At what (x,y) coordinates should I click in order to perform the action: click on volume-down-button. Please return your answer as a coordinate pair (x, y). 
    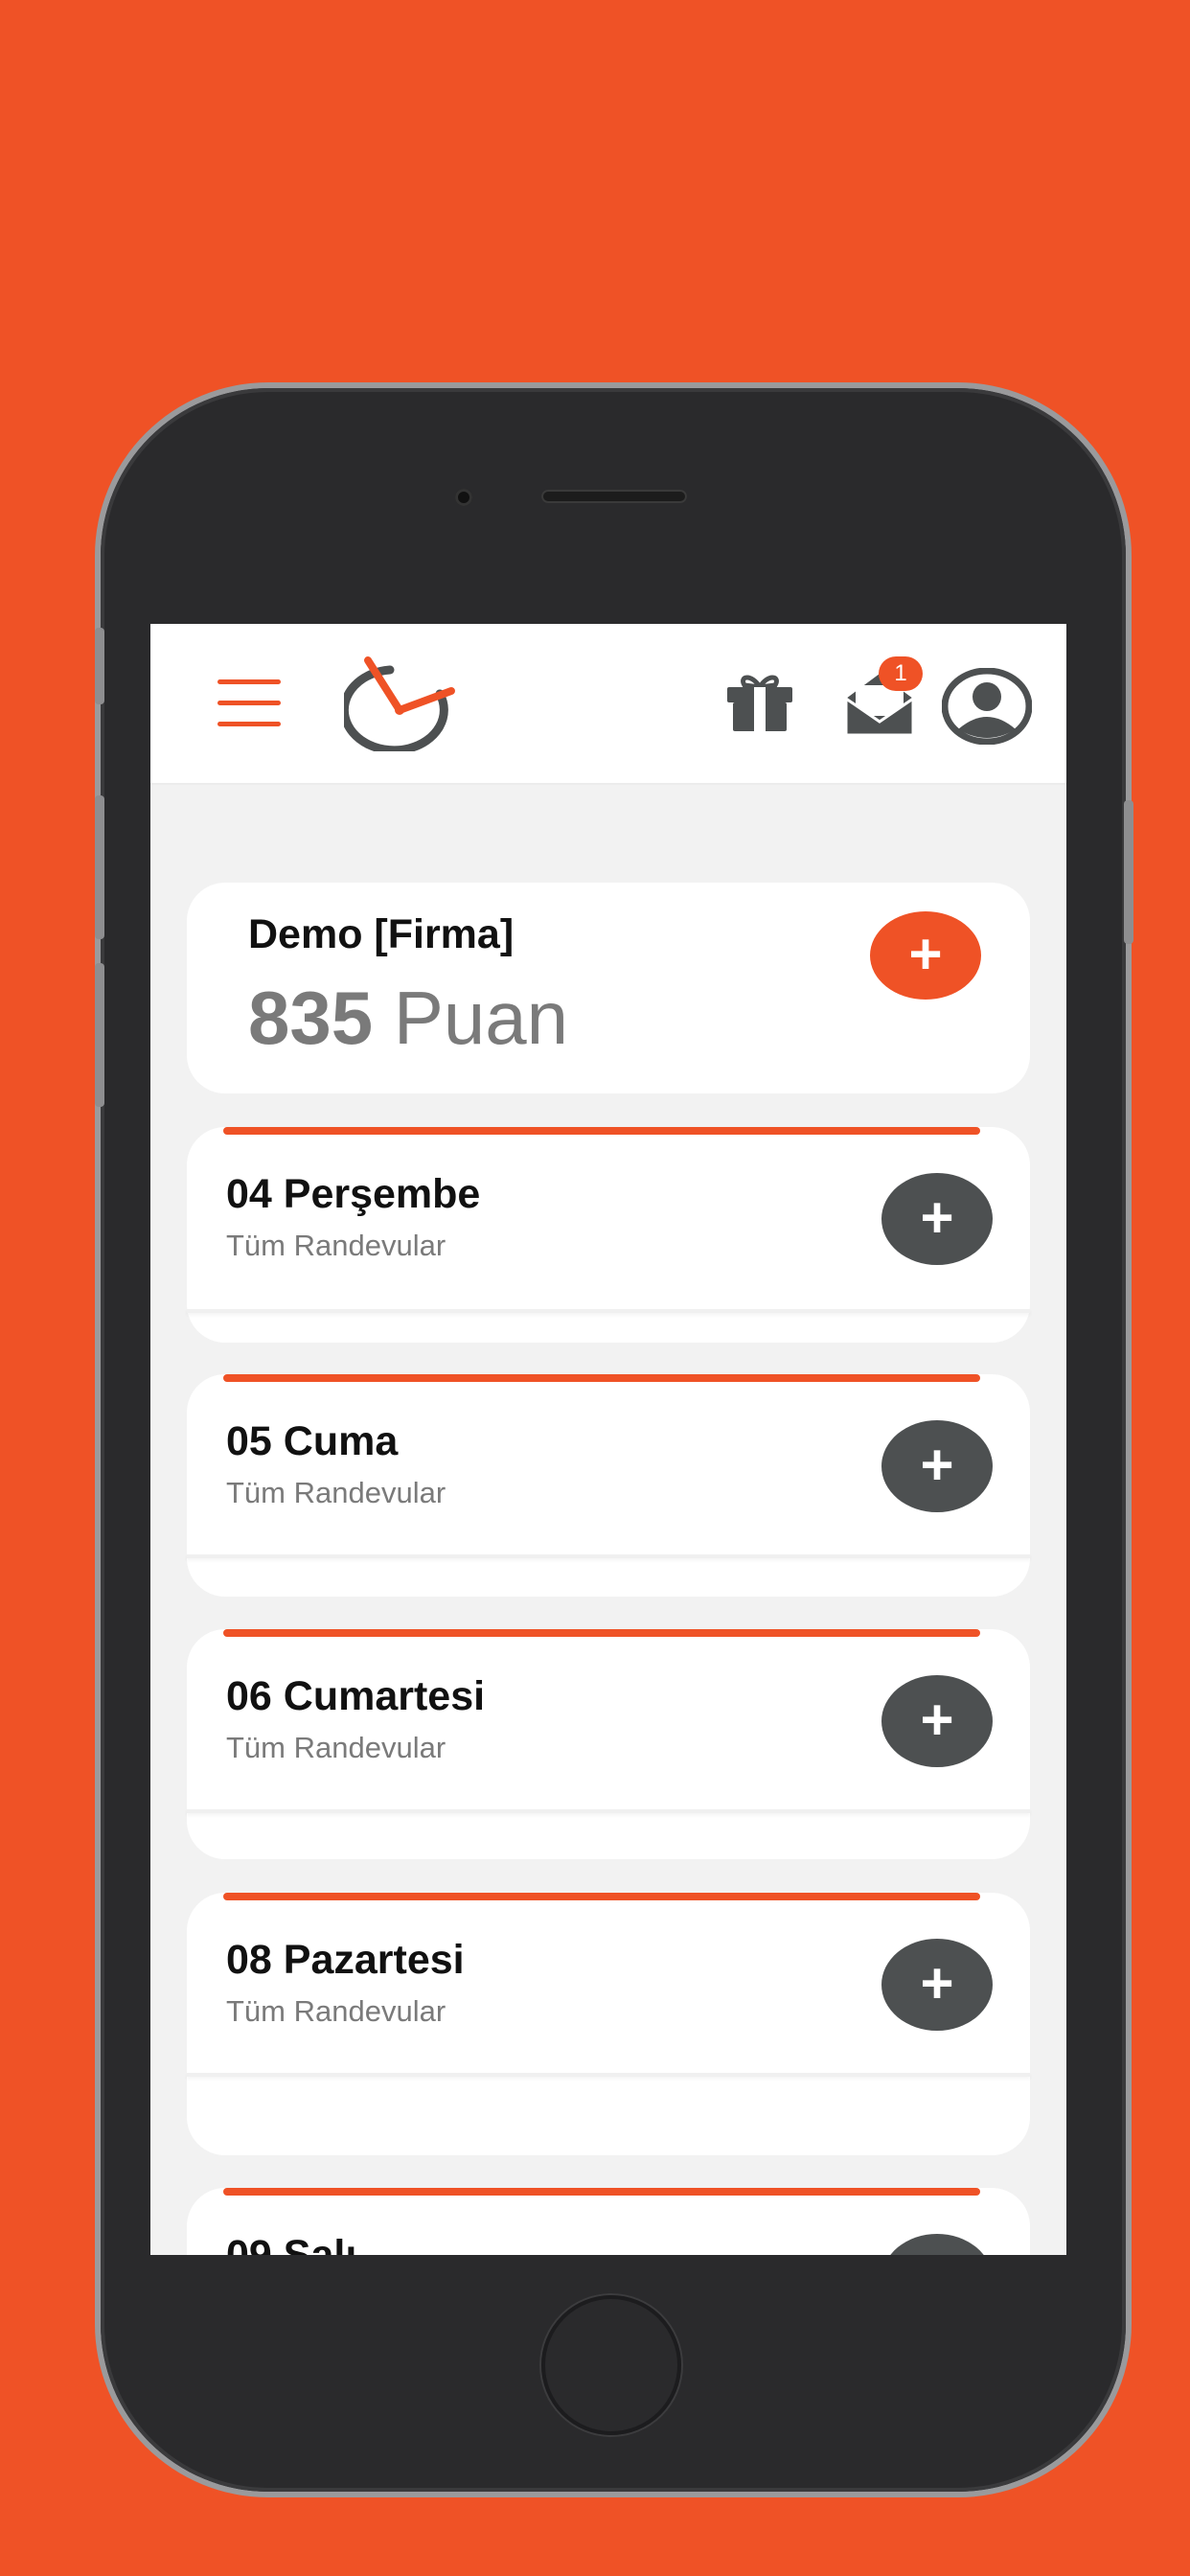
    Looking at the image, I should click on (99, 1035).